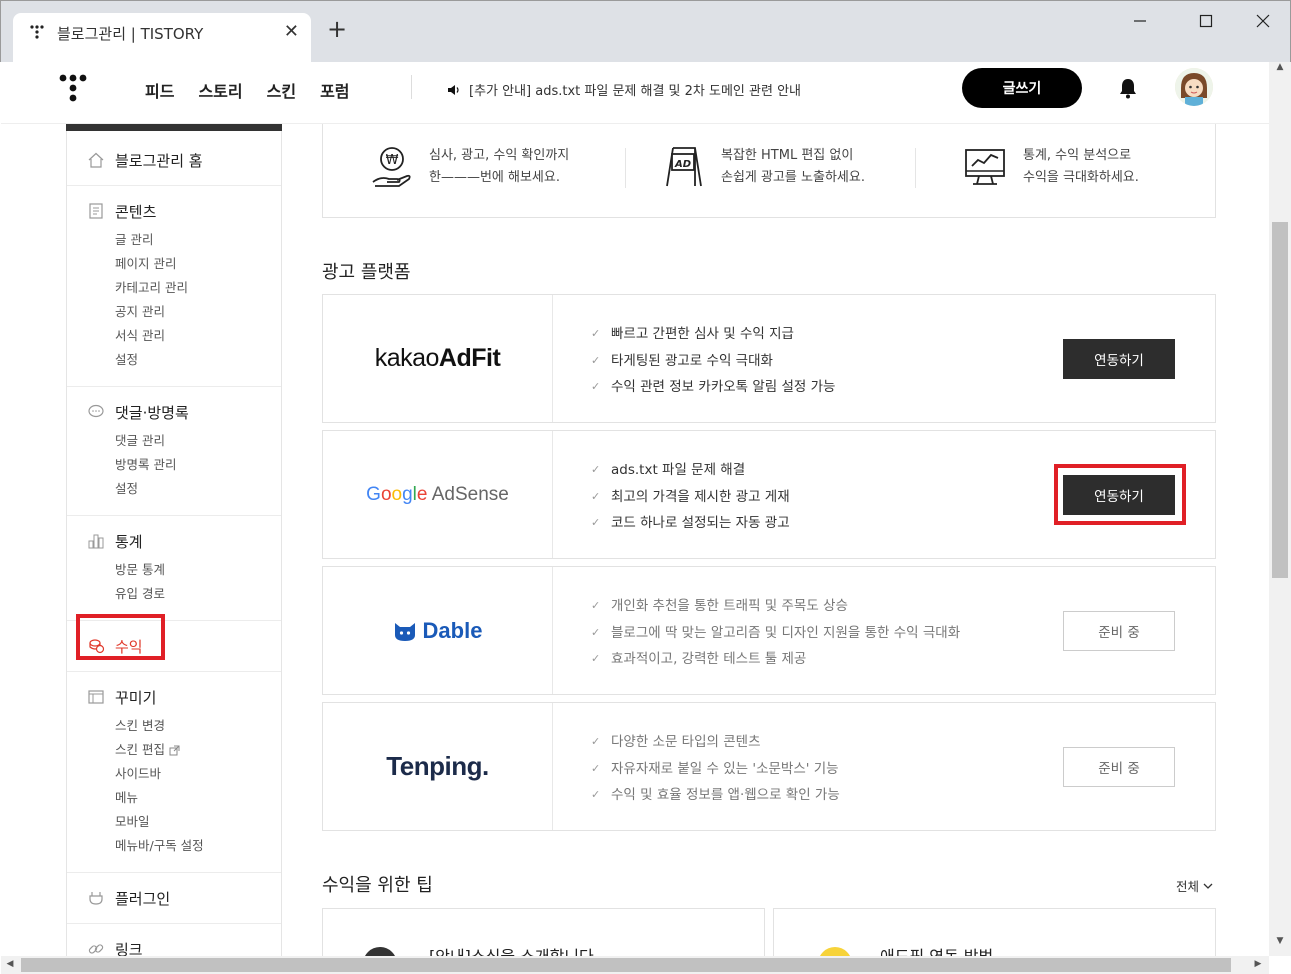 The width and height of the screenshot is (1291, 974). What do you see at coordinates (159, 90) in the screenshot?
I see `nav-feed: 피드` at bounding box center [159, 90].